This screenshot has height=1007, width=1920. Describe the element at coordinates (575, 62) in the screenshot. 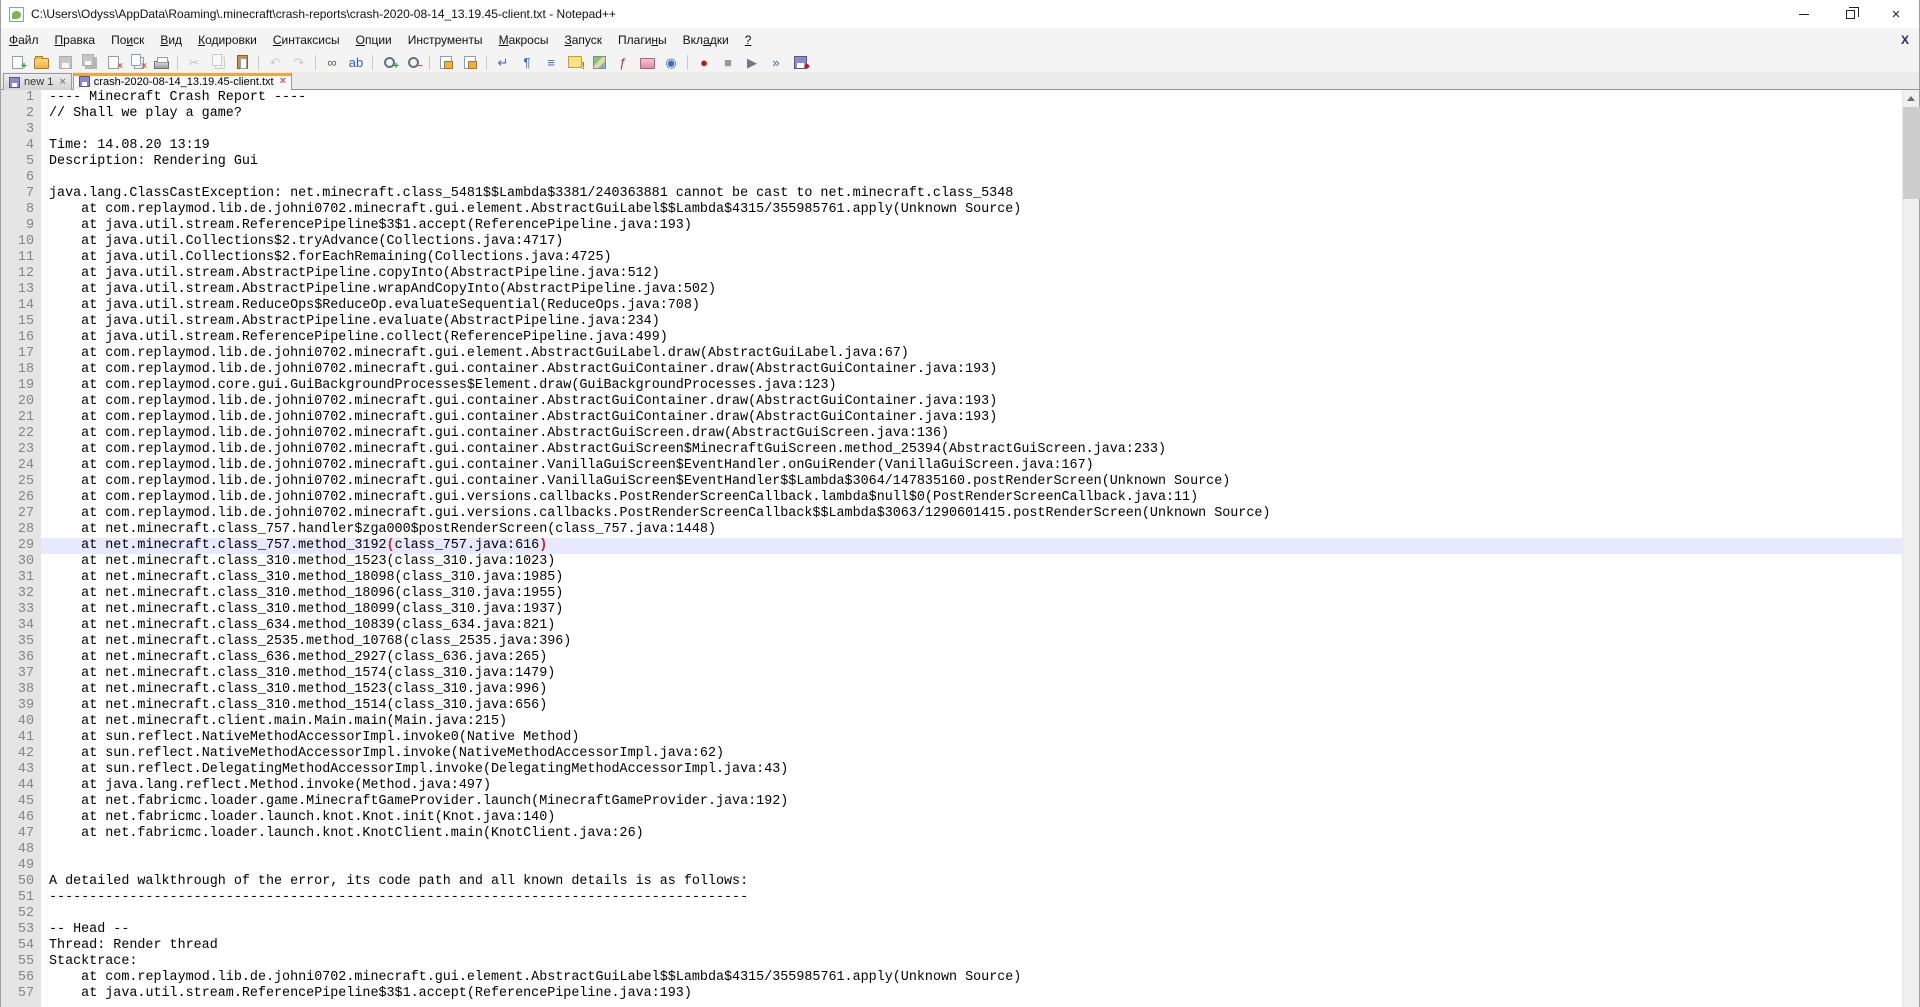

I see `user-defined-dialog-icon: !` at that location.